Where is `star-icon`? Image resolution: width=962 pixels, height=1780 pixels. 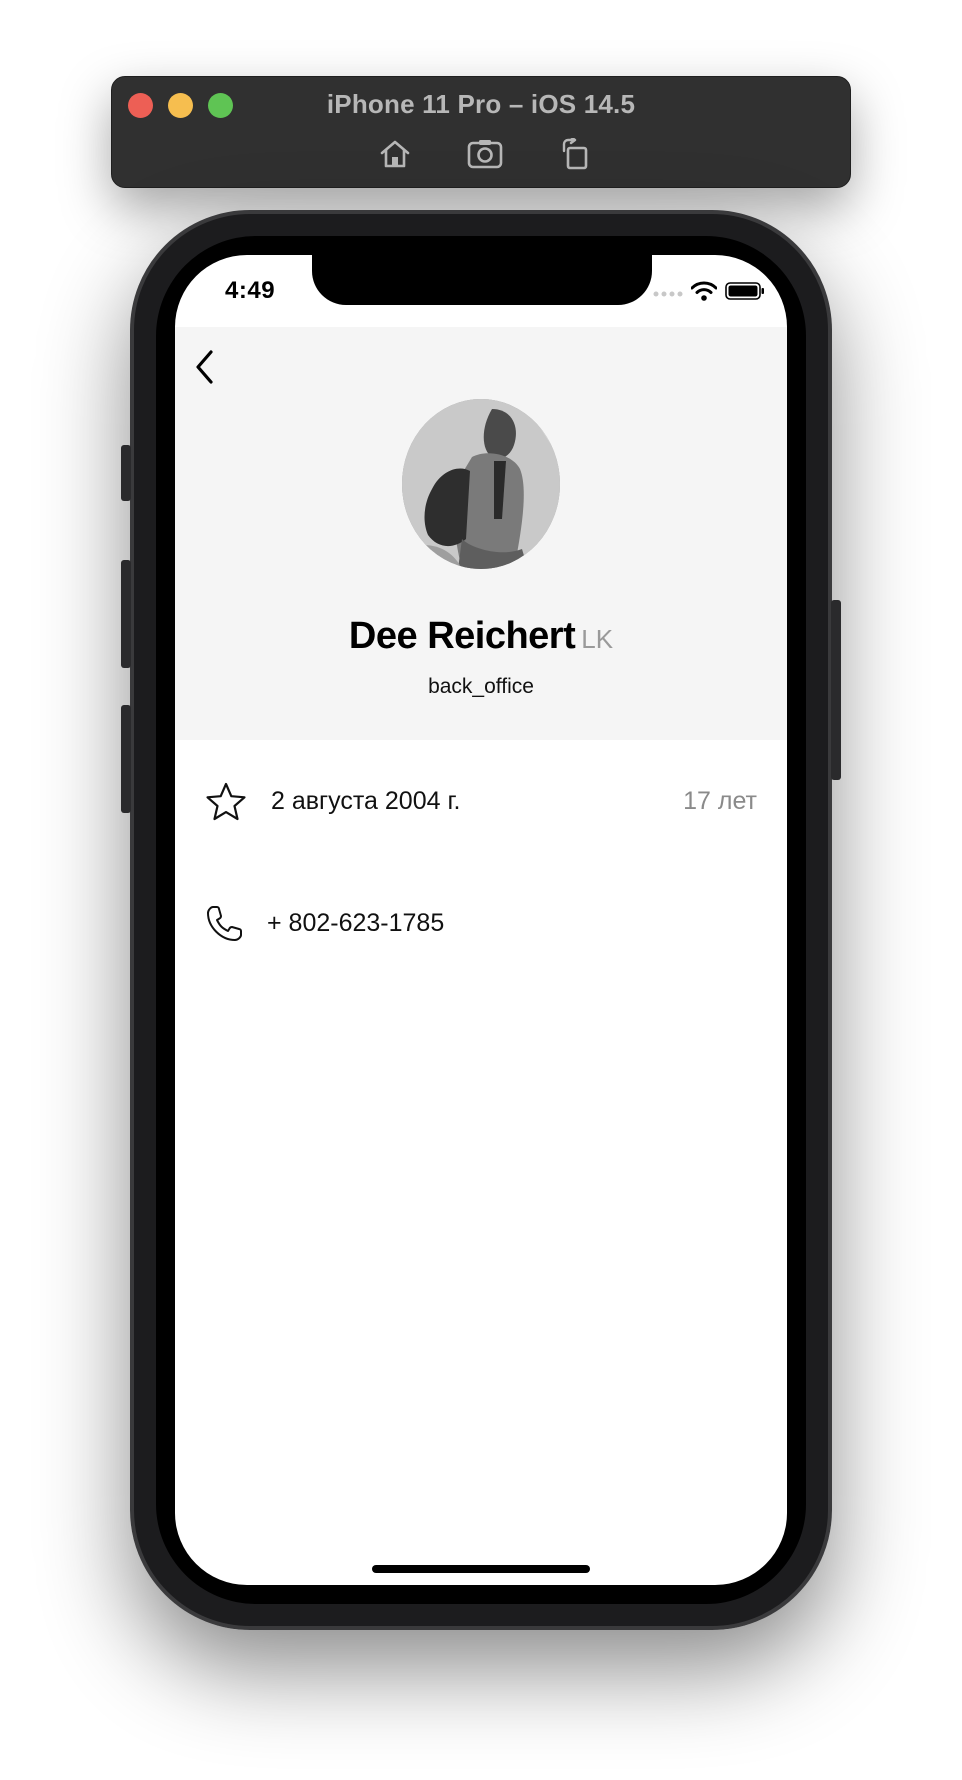 star-icon is located at coordinates (226, 802).